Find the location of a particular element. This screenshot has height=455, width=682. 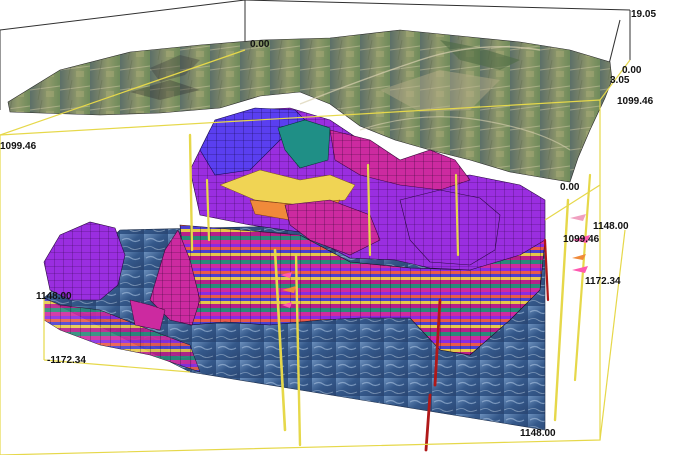

label-top-right: 19.05 is located at coordinates (643, 14).